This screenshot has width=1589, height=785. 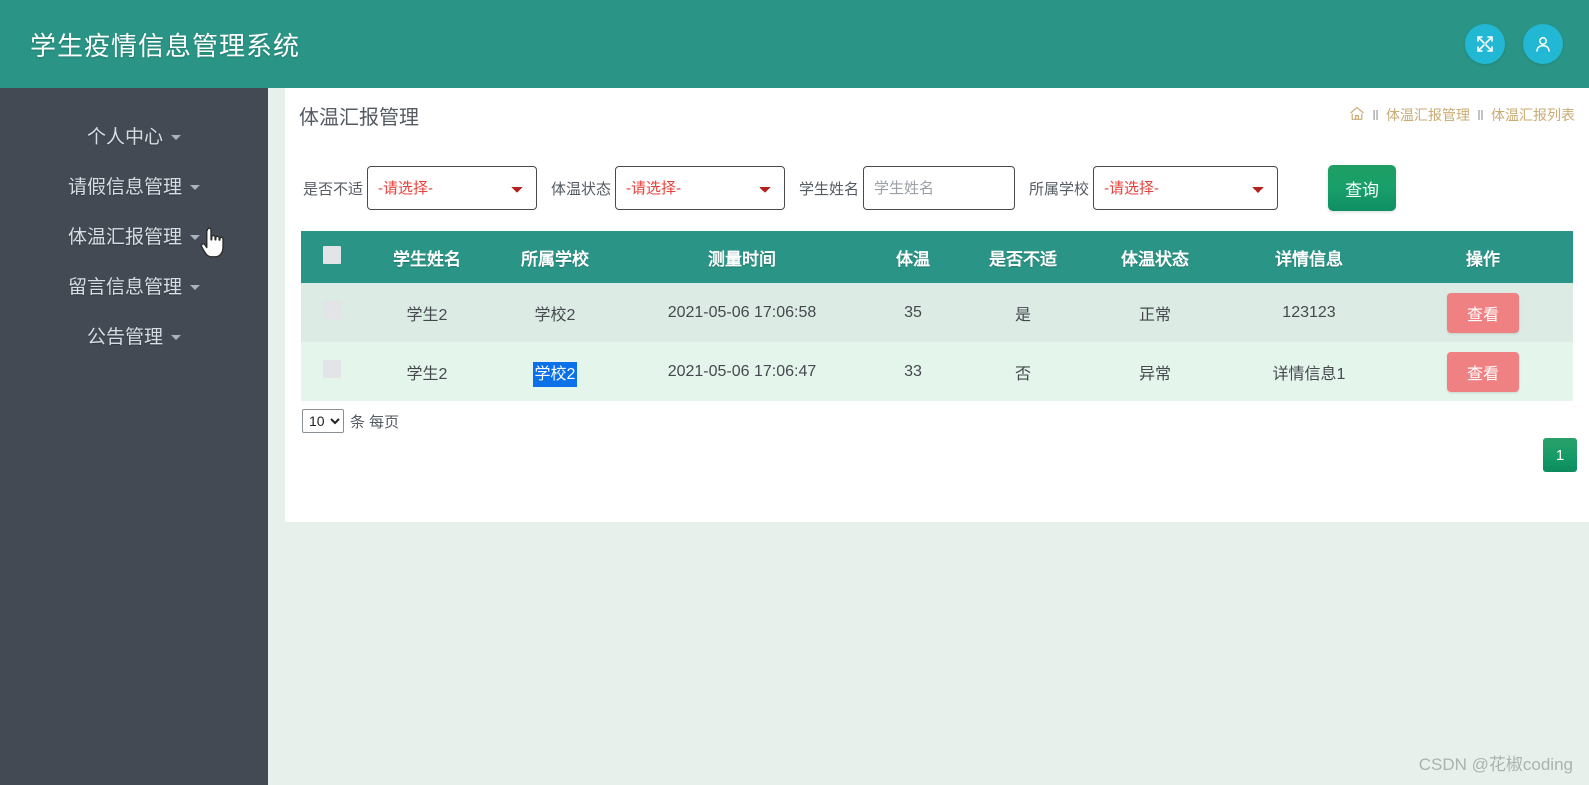 I want to click on sidebar-item-announcement: 公告管理, so click(x=134, y=335).